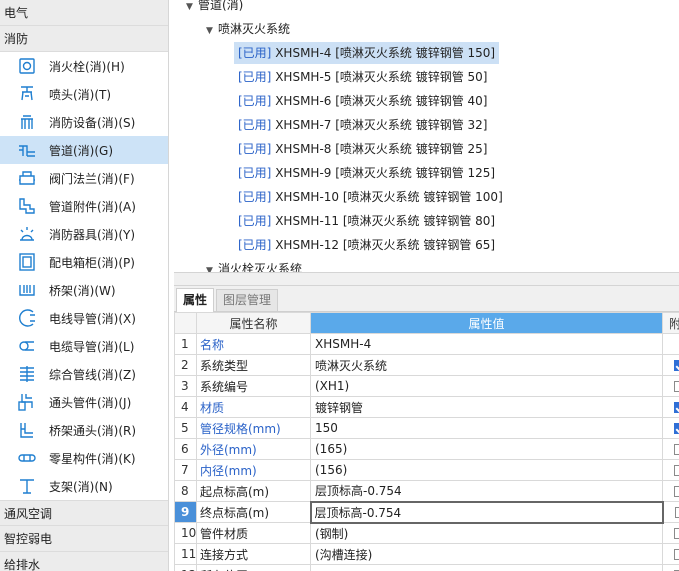 Image resolution: width=679 pixels, height=571 pixels. What do you see at coordinates (366, 221) in the screenshot?
I see `tree-leaf-pipe: [已用] XHSMH-11 [喷淋灭火系统 镀锌钢管 80]` at bounding box center [366, 221].